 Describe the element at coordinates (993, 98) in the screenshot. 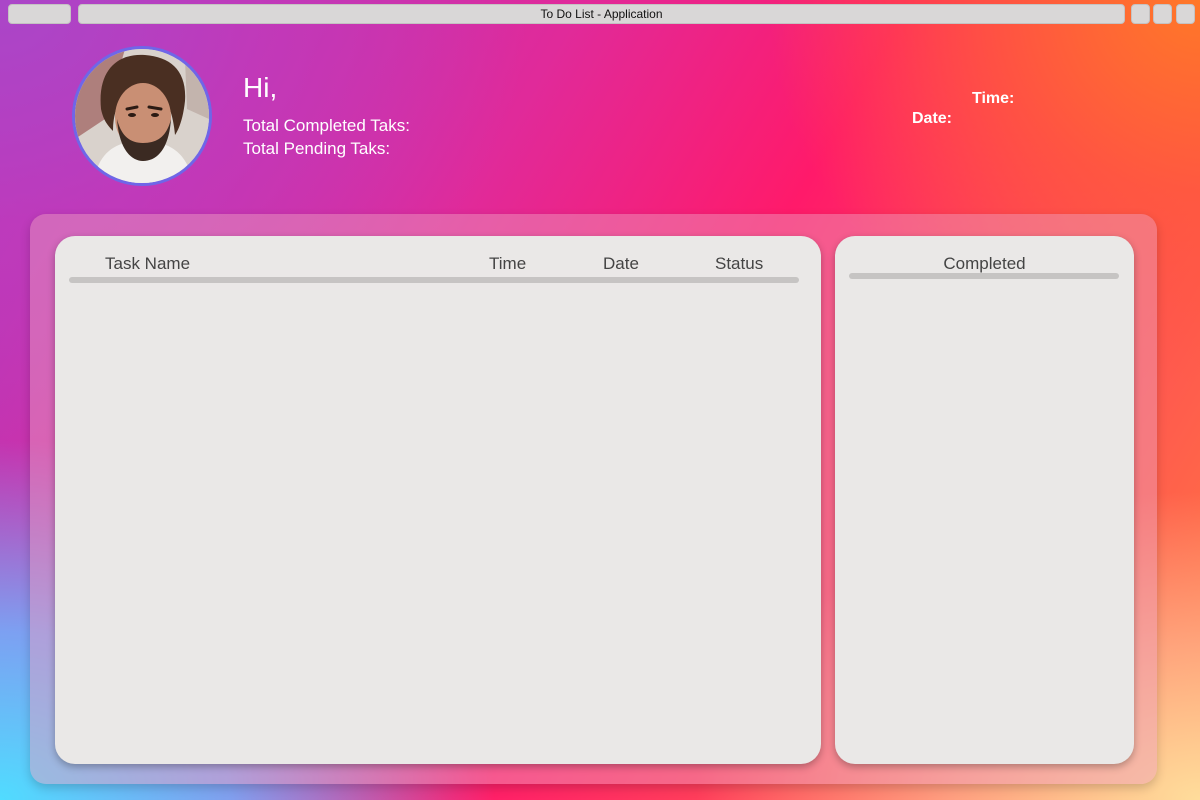

I see `time-label: Time:` at that location.